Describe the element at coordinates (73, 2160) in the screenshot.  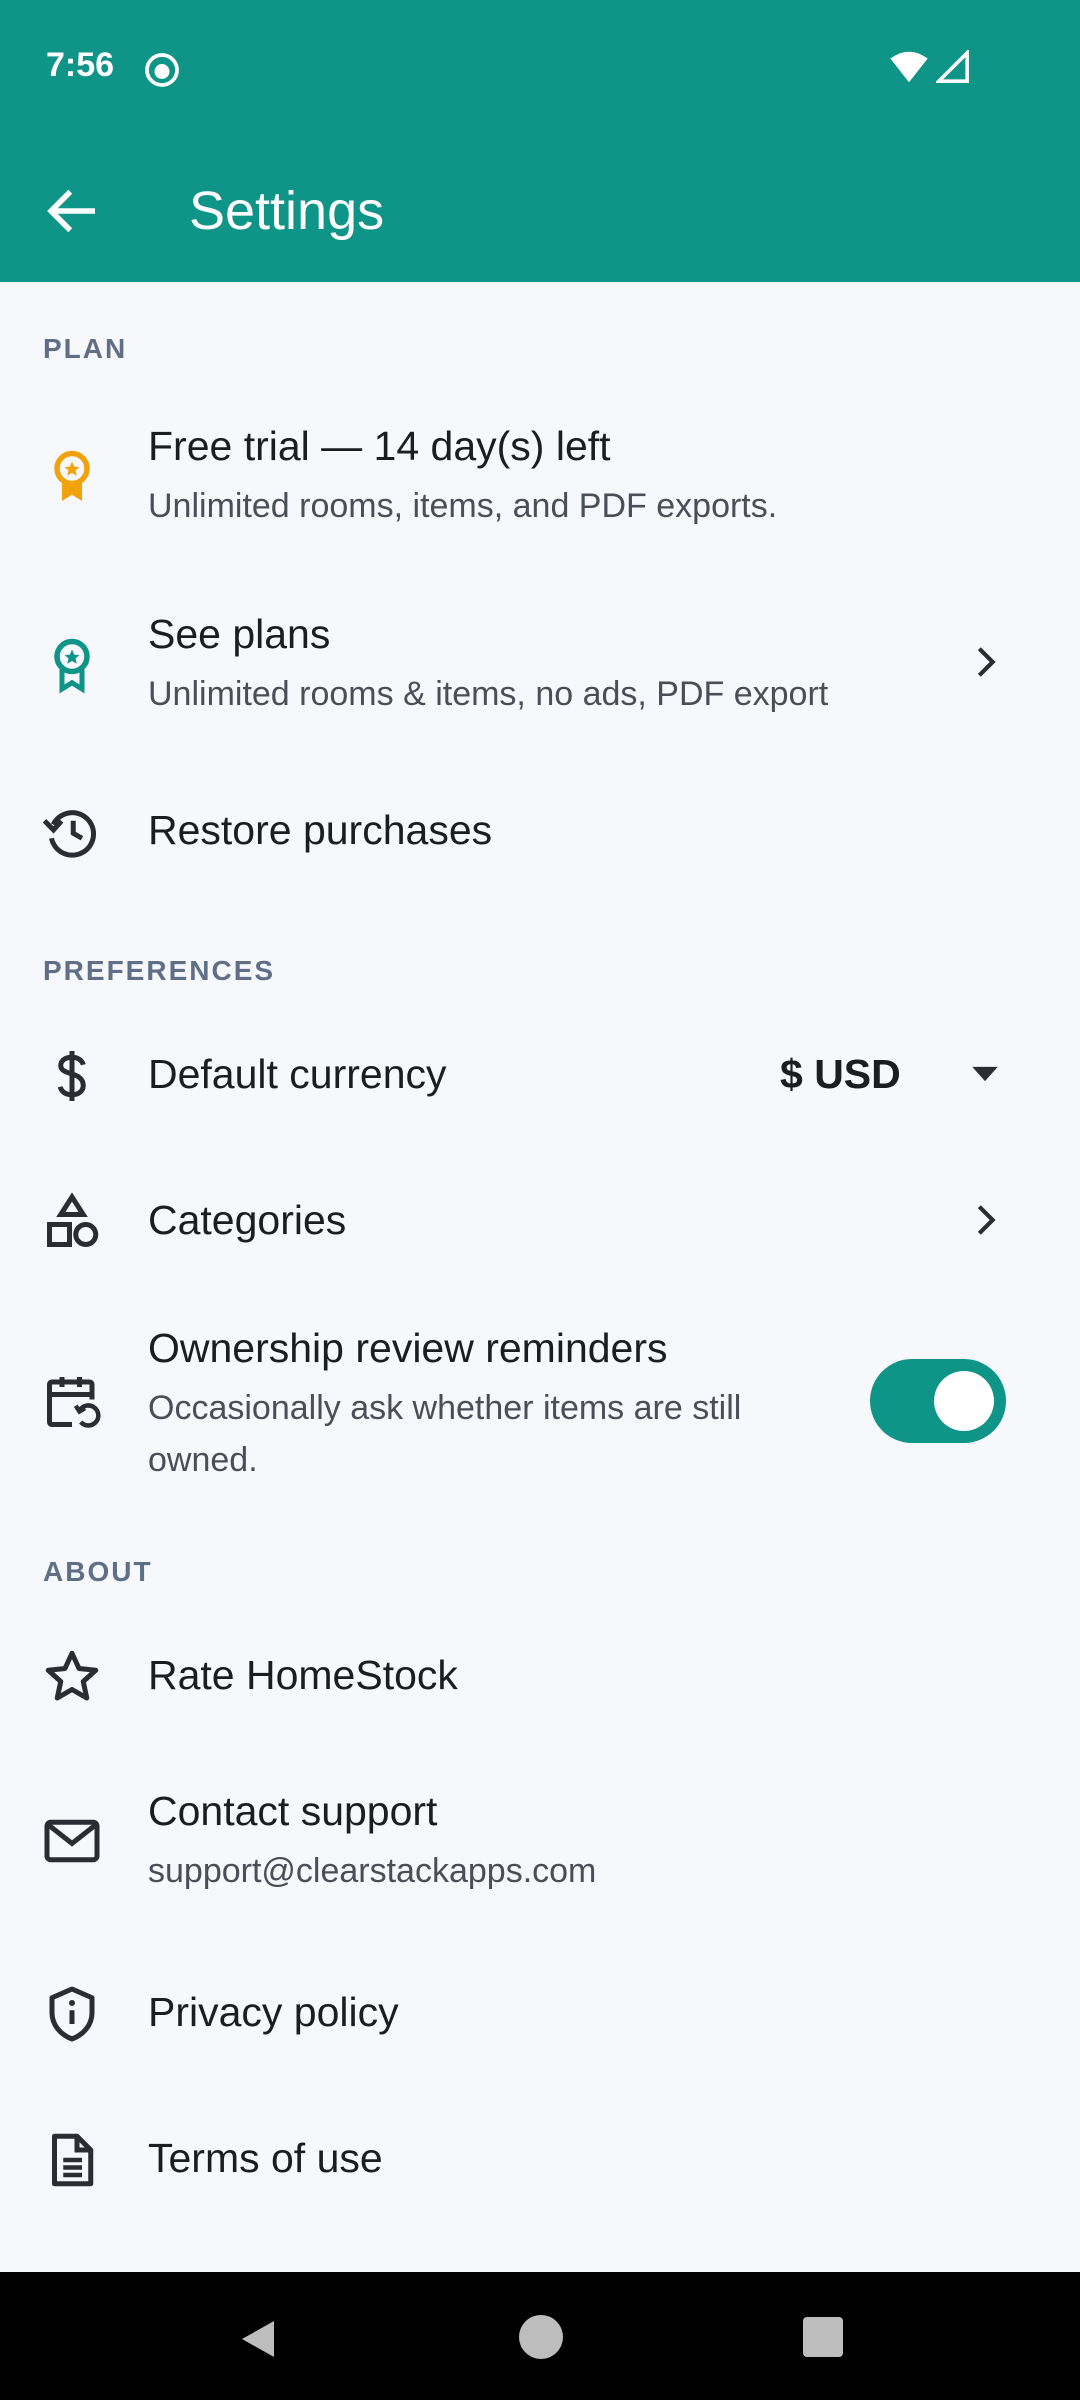
I see `document-icon` at that location.